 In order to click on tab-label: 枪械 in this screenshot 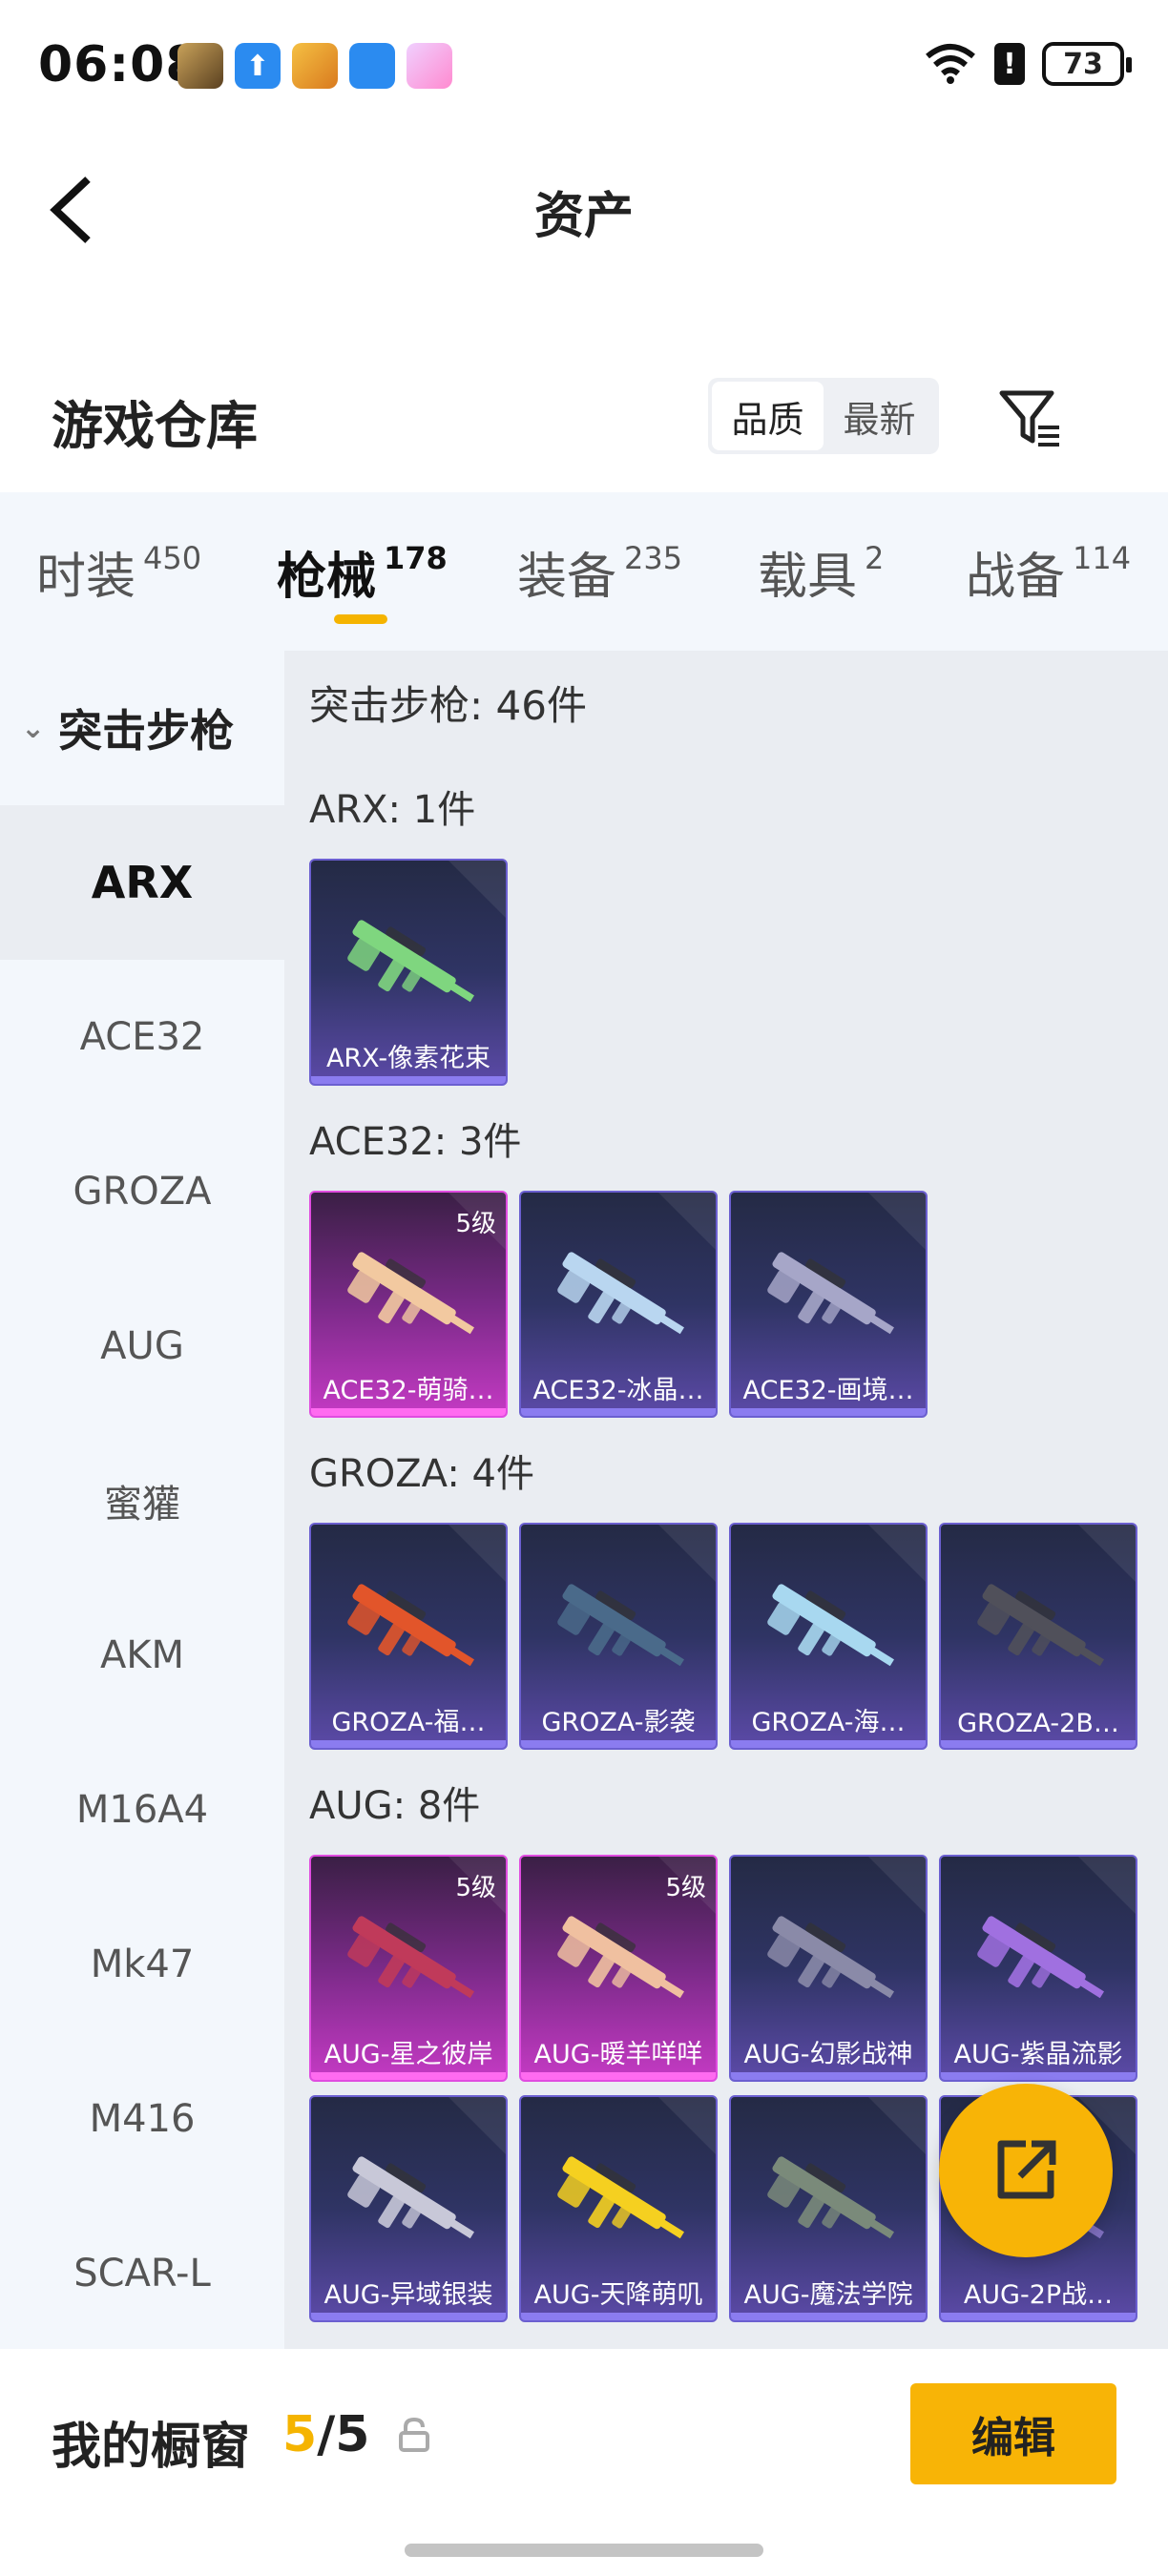, I will do `click(327, 577)`.